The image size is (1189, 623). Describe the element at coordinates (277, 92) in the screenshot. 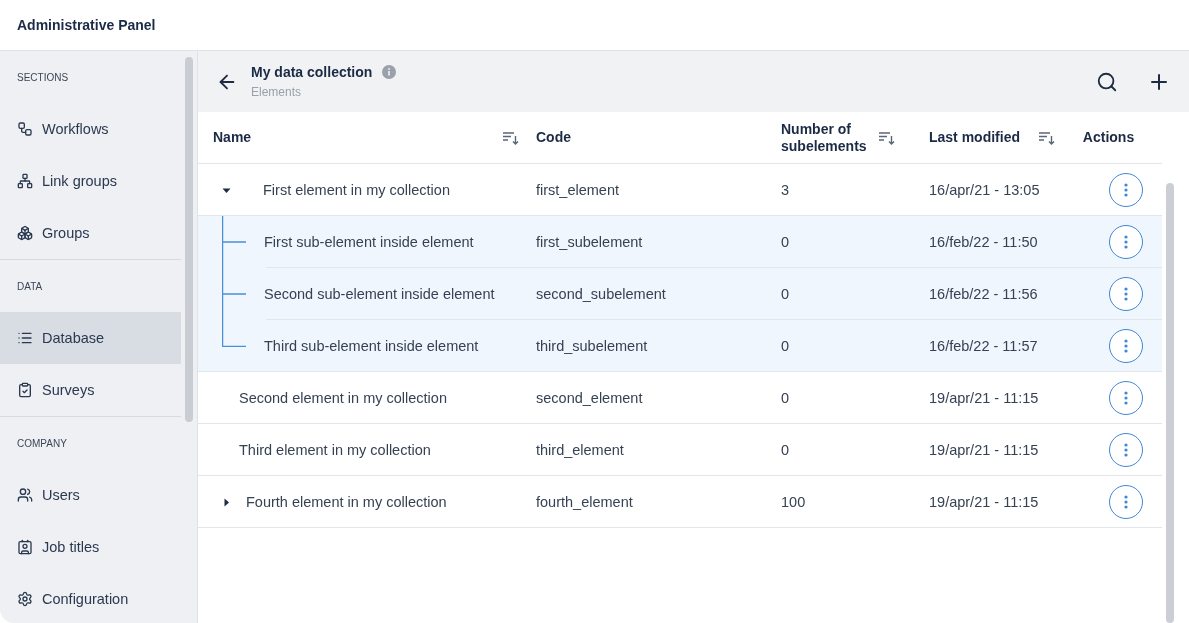

I see `collection-subtitle: Elements` at that location.